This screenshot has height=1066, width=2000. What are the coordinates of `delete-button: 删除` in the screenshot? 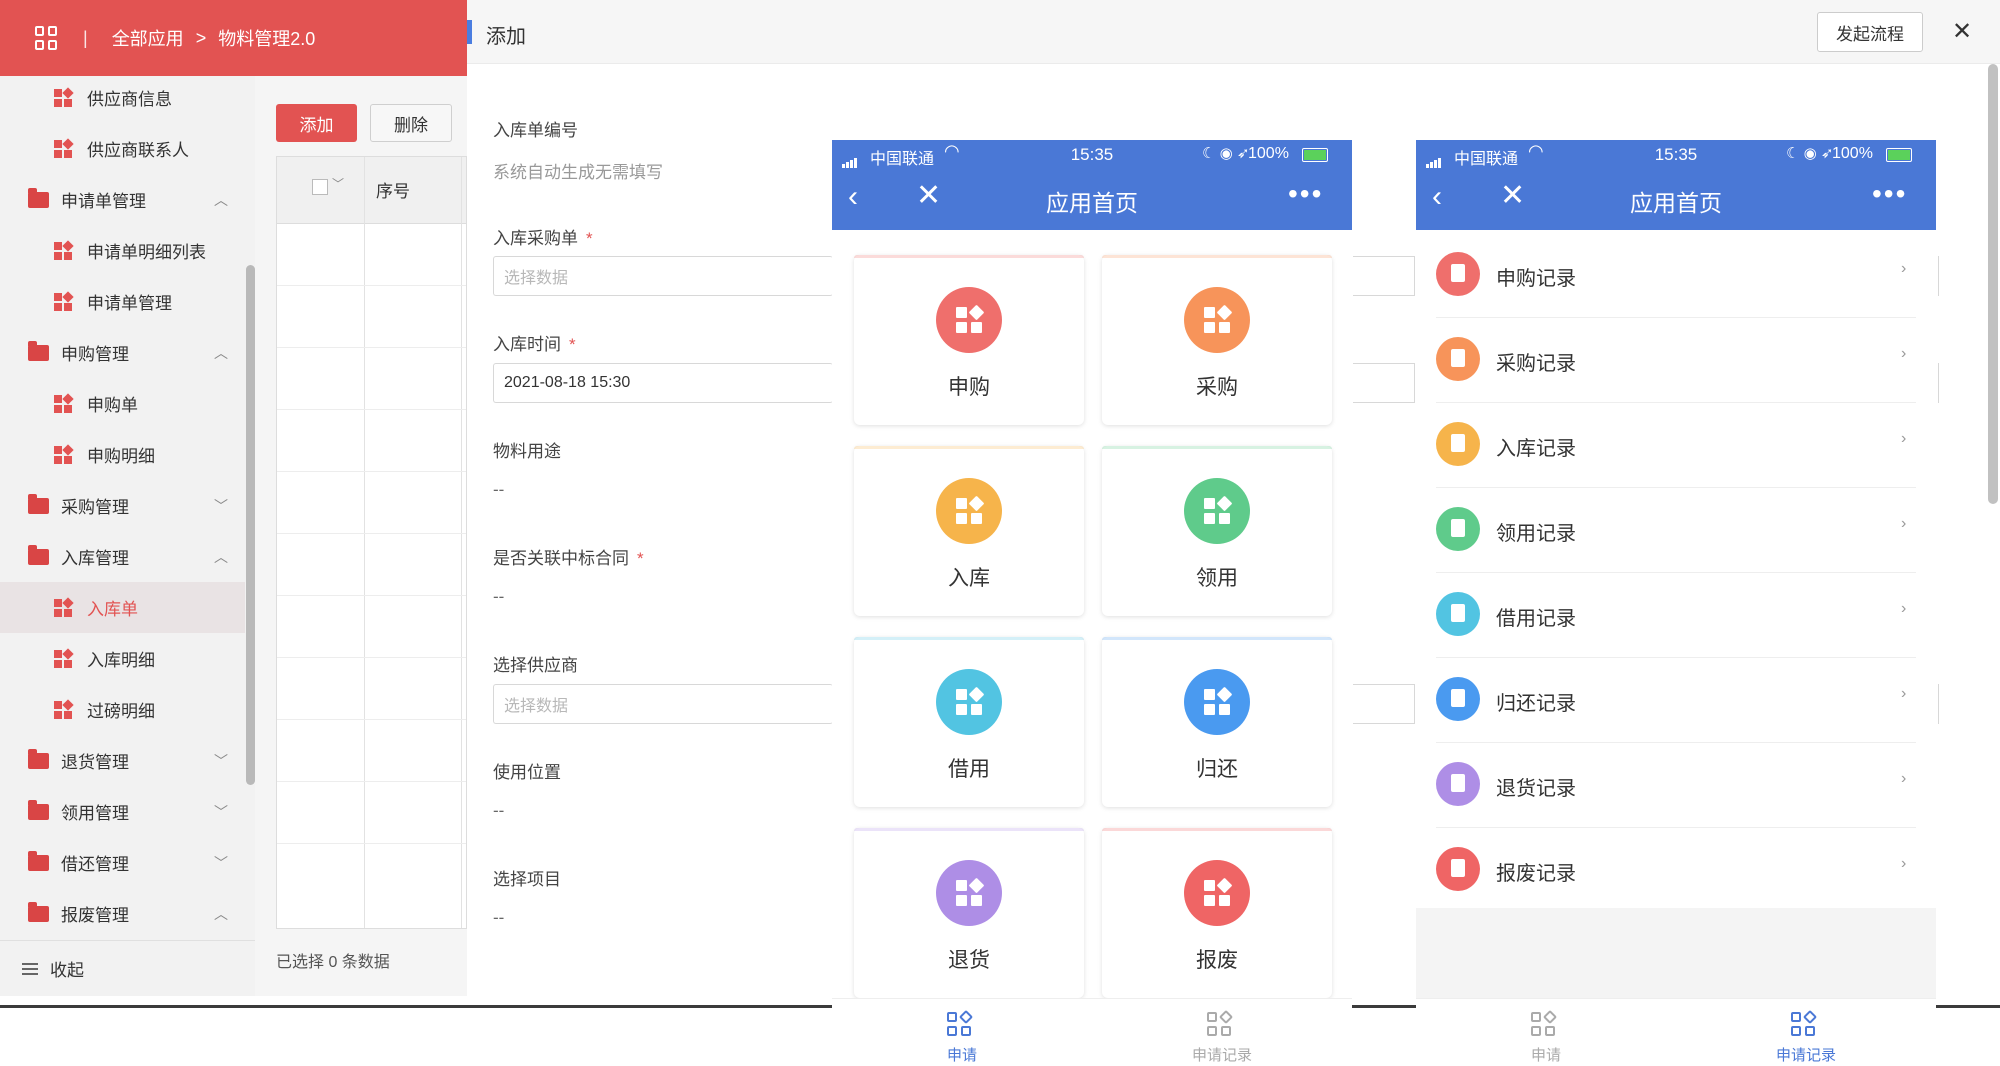 It's located at (411, 123).